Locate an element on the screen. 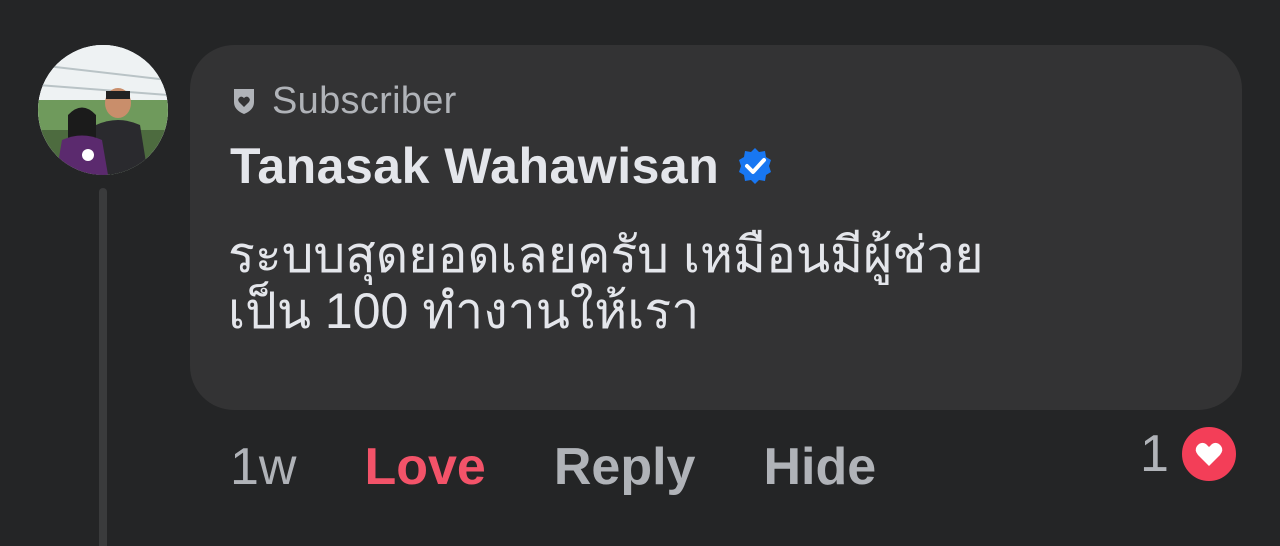  comment-timestamp: 1w is located at coordinates (263, 467).